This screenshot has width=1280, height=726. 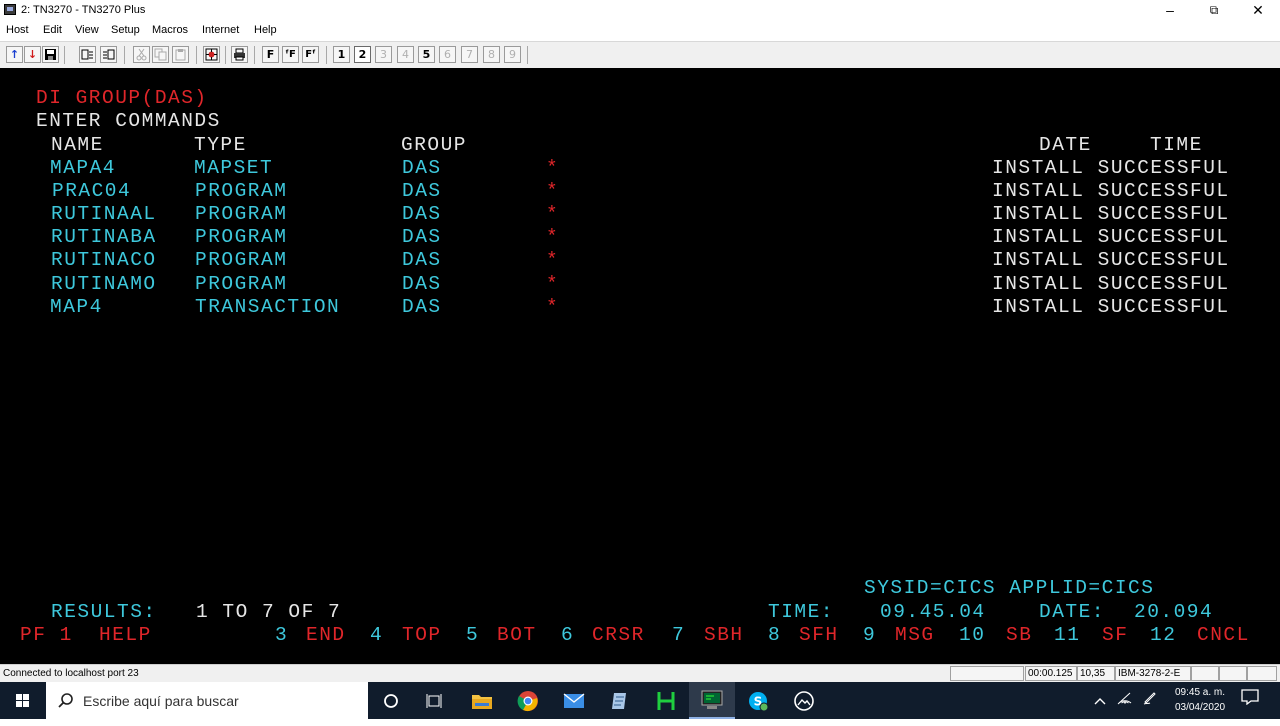 What do you see at coordinates (207, 700) in the screenshot?
I see `taskbar-search: Escribe aquí para buscar` at bounding box center [207, 700].